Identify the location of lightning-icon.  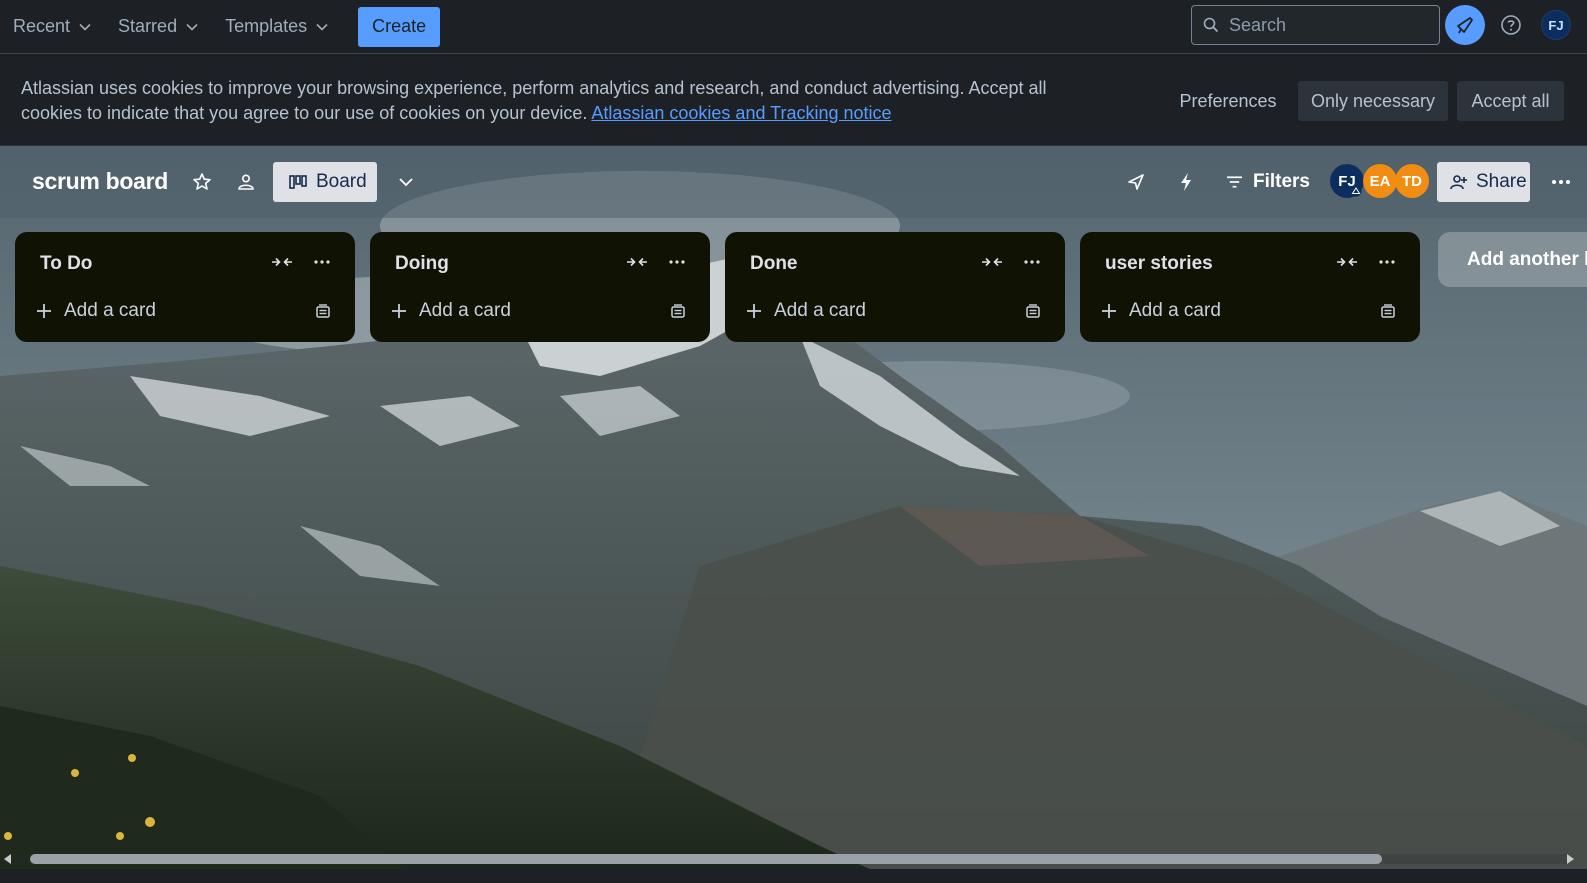
(1186, 182).